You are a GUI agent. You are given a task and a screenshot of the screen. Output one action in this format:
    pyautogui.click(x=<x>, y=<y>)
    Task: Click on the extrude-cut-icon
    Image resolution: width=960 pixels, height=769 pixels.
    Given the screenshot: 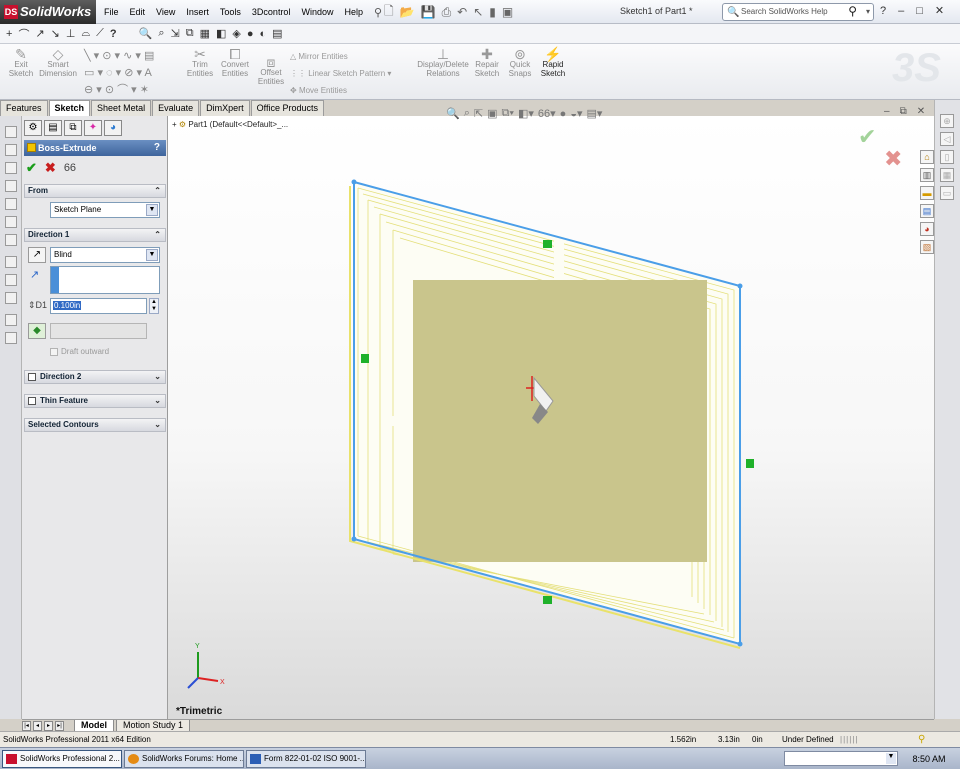 What is the action you would take?
    pyautogui.click(x=11, y=204)
    